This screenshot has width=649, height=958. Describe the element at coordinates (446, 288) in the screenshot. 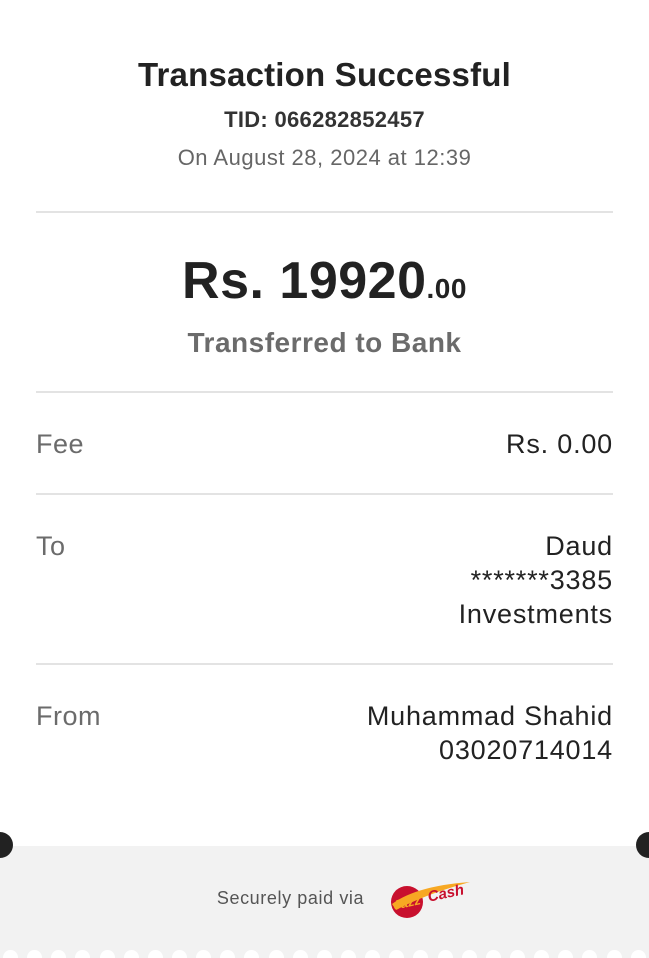

I see `amount-cents: .00` at that location.